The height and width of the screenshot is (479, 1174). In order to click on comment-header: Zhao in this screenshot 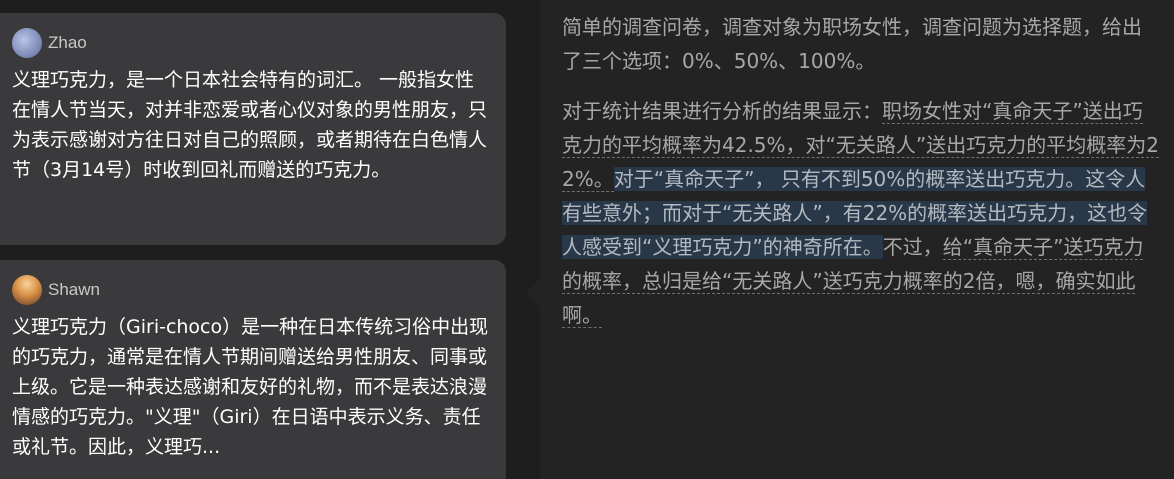, I will do `click(252, 43)`.